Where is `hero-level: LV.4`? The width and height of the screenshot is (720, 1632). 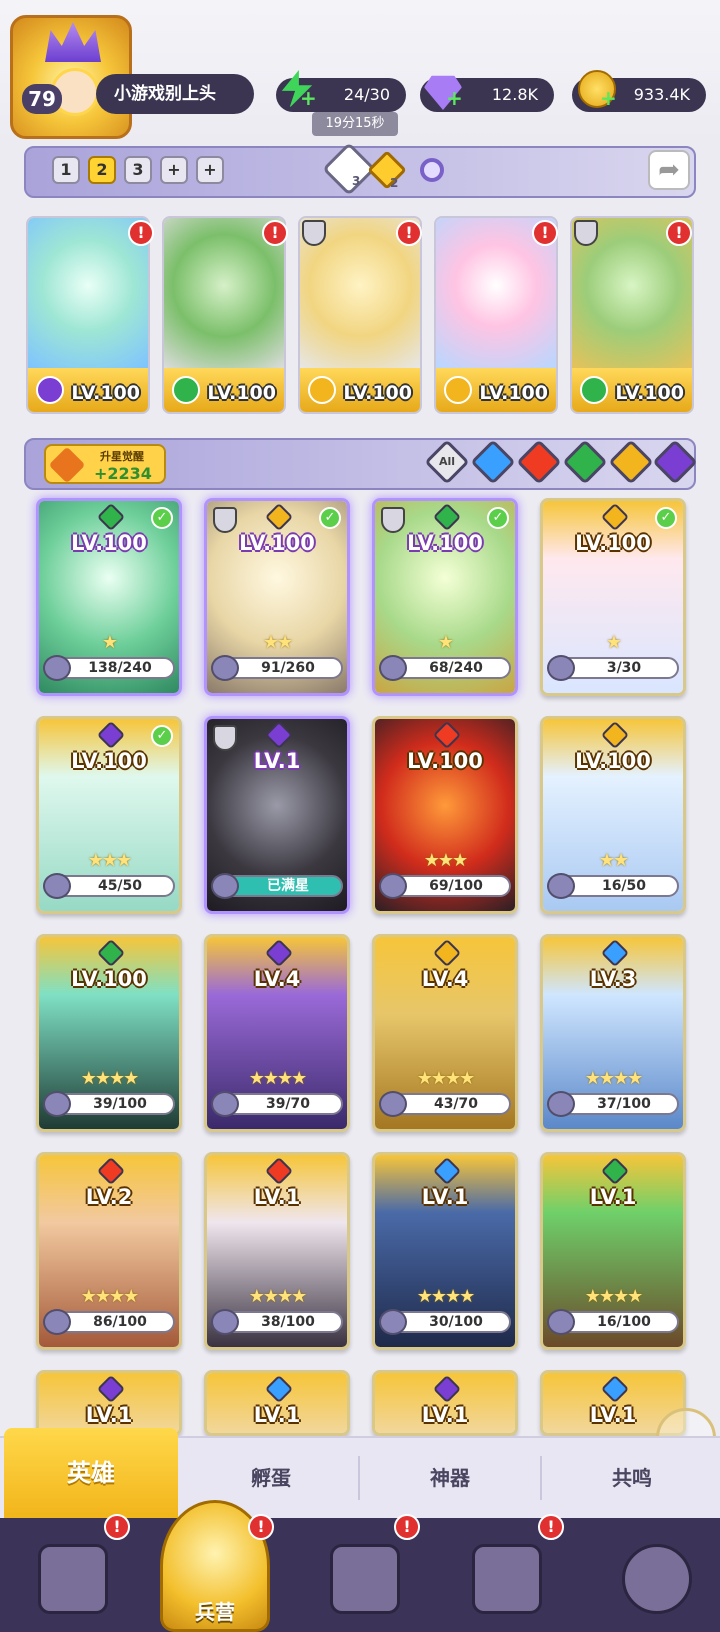
hero-level: LV.4 is located at coordinates (277, 979).